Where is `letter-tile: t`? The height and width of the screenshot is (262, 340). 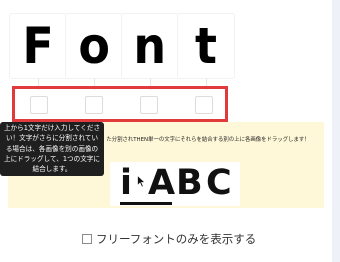 letter-tile: t is located at coordinates (206, 46).